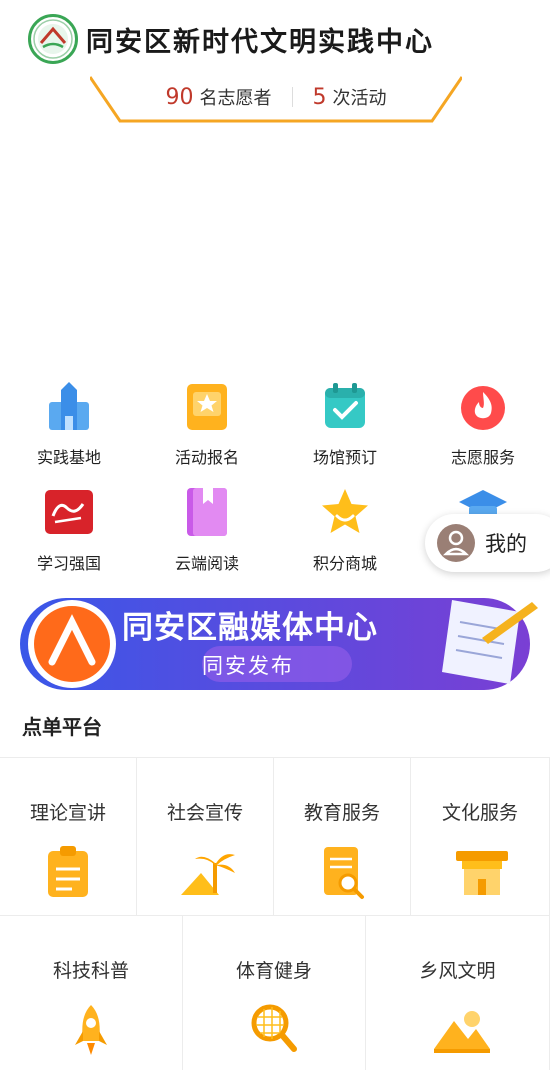 The image size is (550, 1070). What do you see at coordinates (483, 406) in the screenshot?
I see `flame-icon` at bounding box center [483, 406].